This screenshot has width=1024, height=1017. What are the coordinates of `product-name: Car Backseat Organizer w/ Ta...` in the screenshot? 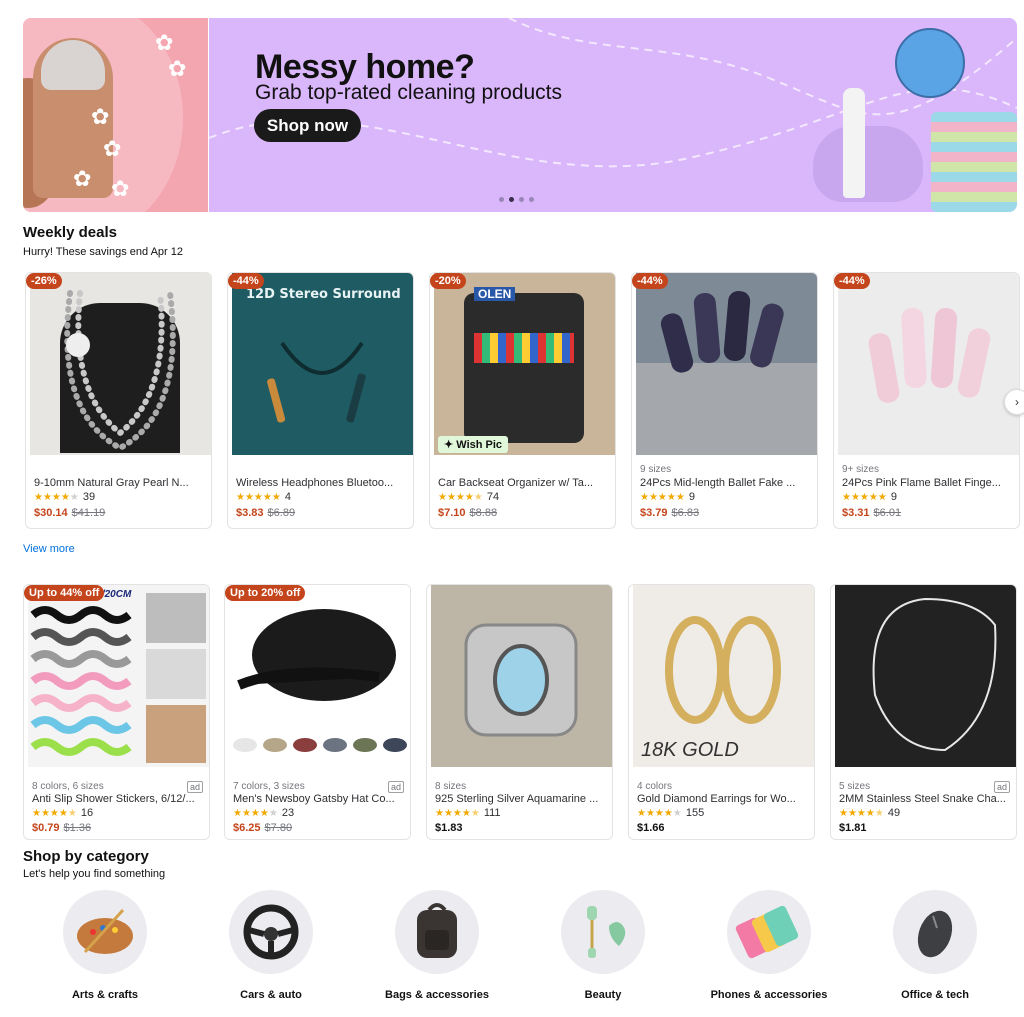 It's located at (524, 483).